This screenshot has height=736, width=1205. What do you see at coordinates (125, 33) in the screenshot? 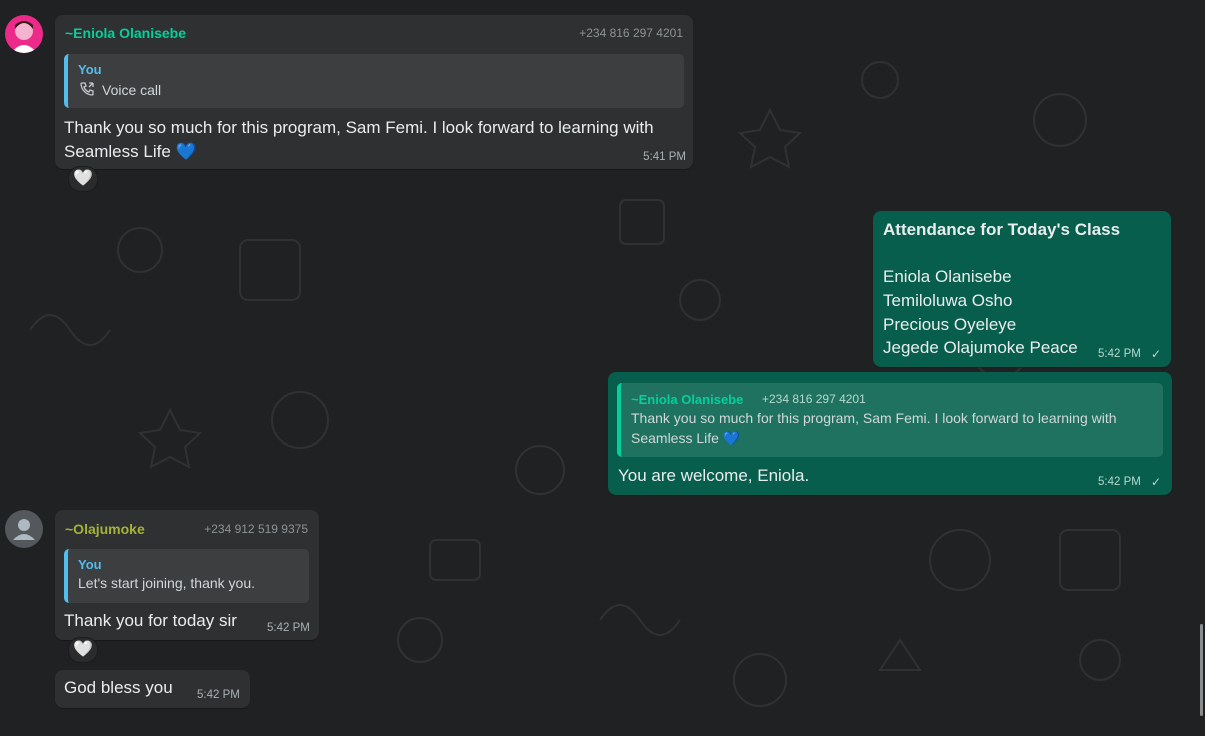
I see `sender-name: ~Eniola Olanisebe` at bounding box center [125, 33].